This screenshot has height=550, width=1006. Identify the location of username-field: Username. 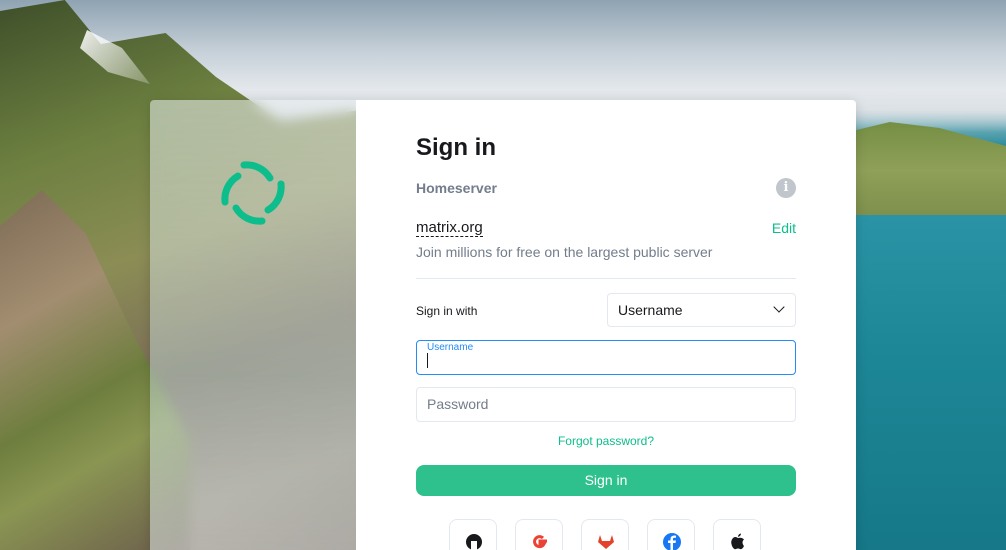
(606, 357).